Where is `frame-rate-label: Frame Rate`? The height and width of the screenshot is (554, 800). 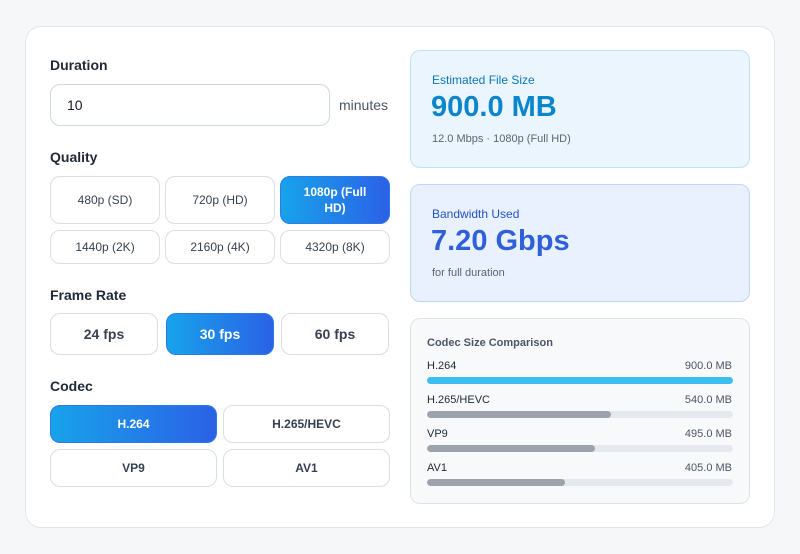
frame-rate-label: Frame Rate is located at coordinates (88, 295).